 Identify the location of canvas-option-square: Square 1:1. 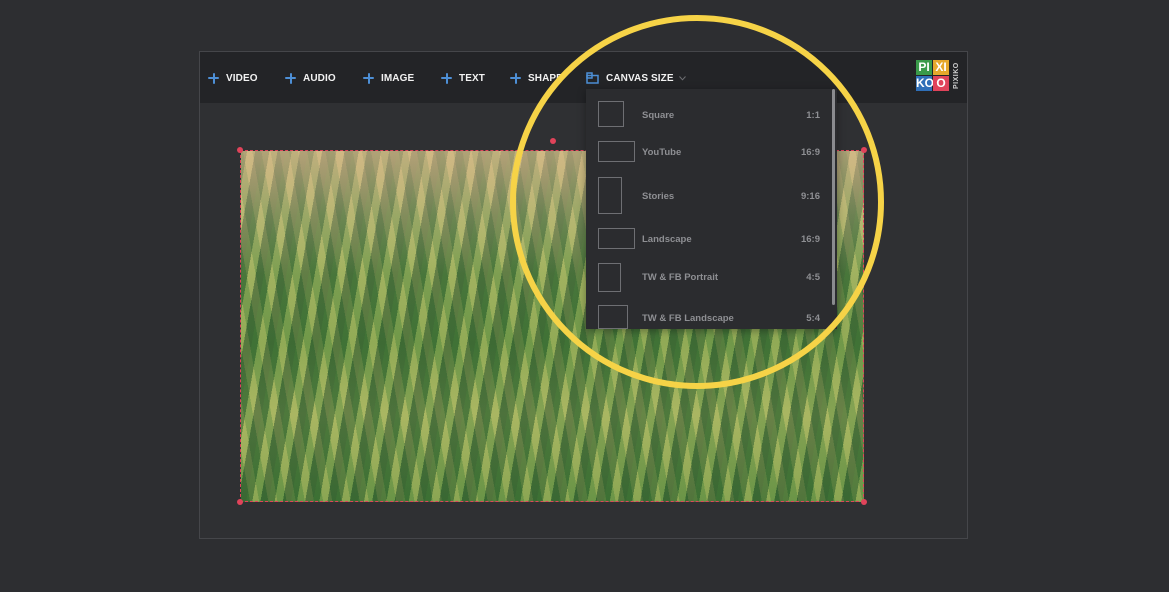
(704, 115).